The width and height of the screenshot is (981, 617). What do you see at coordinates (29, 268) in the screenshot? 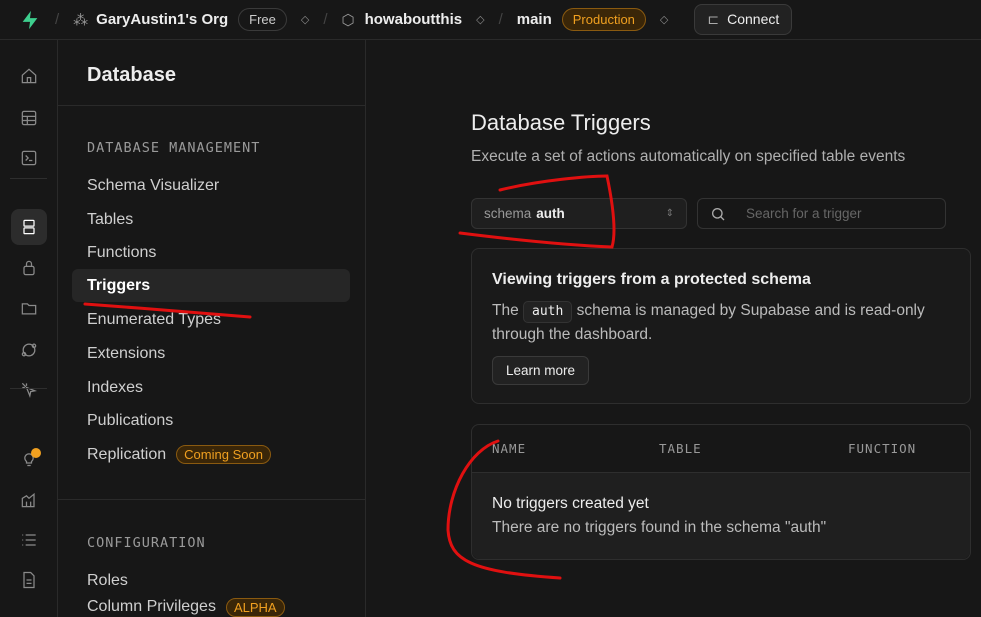
I see `auth-icon` at bounding box center [29, 268].